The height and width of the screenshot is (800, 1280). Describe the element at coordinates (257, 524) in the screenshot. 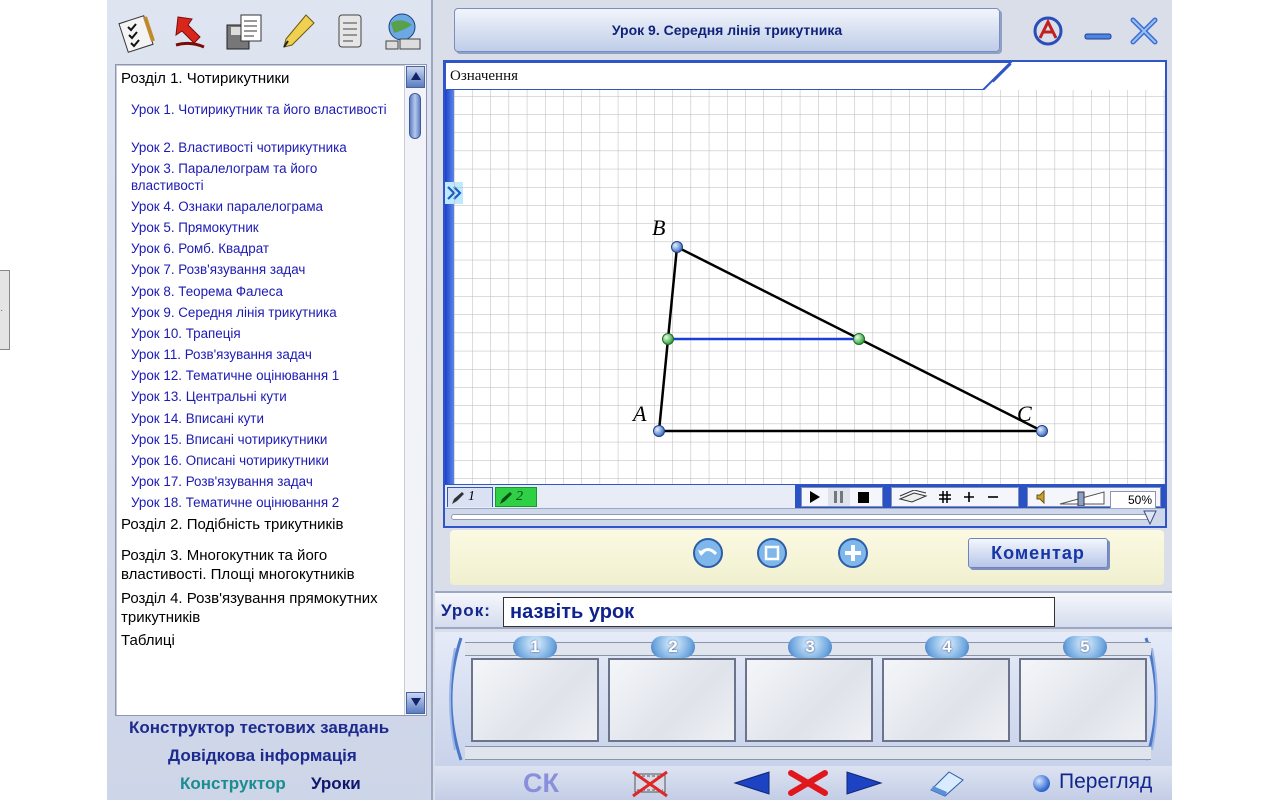

I see `toc-section: Розділ 2. Подібність трикутників` at that location.